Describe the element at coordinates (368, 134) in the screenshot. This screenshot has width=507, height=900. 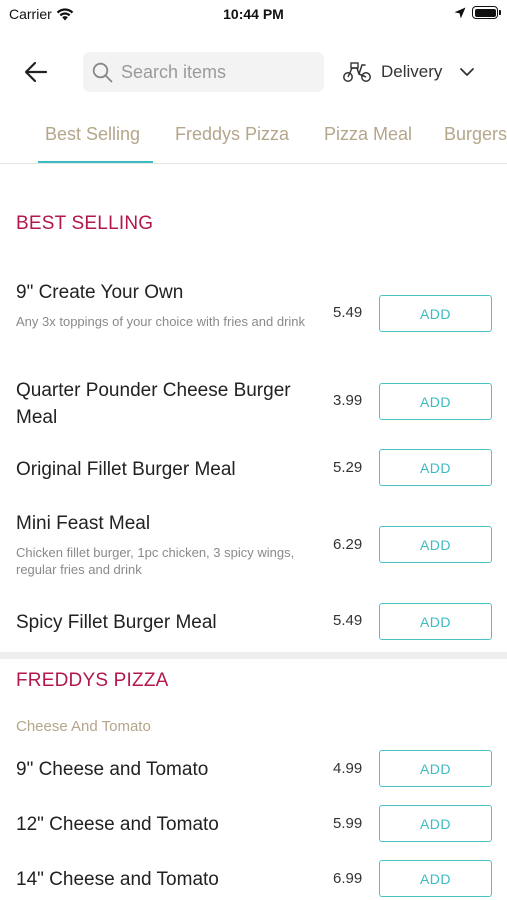
I see `tab-pizza-meal: Pizza Meal` at that location.